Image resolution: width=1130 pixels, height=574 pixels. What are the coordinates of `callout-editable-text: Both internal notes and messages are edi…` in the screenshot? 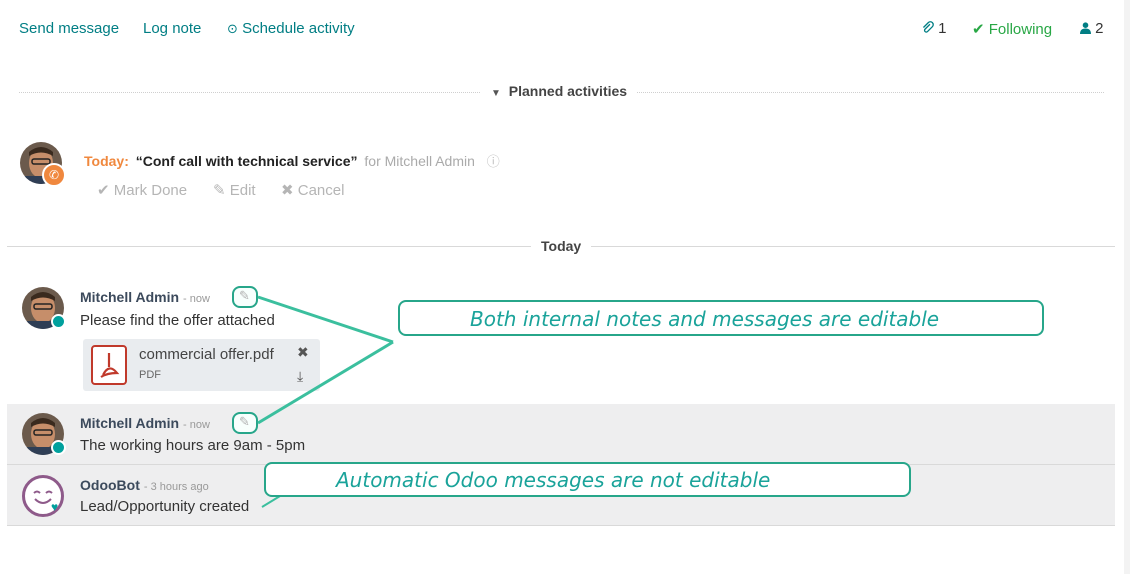 It's located at (705, 319).